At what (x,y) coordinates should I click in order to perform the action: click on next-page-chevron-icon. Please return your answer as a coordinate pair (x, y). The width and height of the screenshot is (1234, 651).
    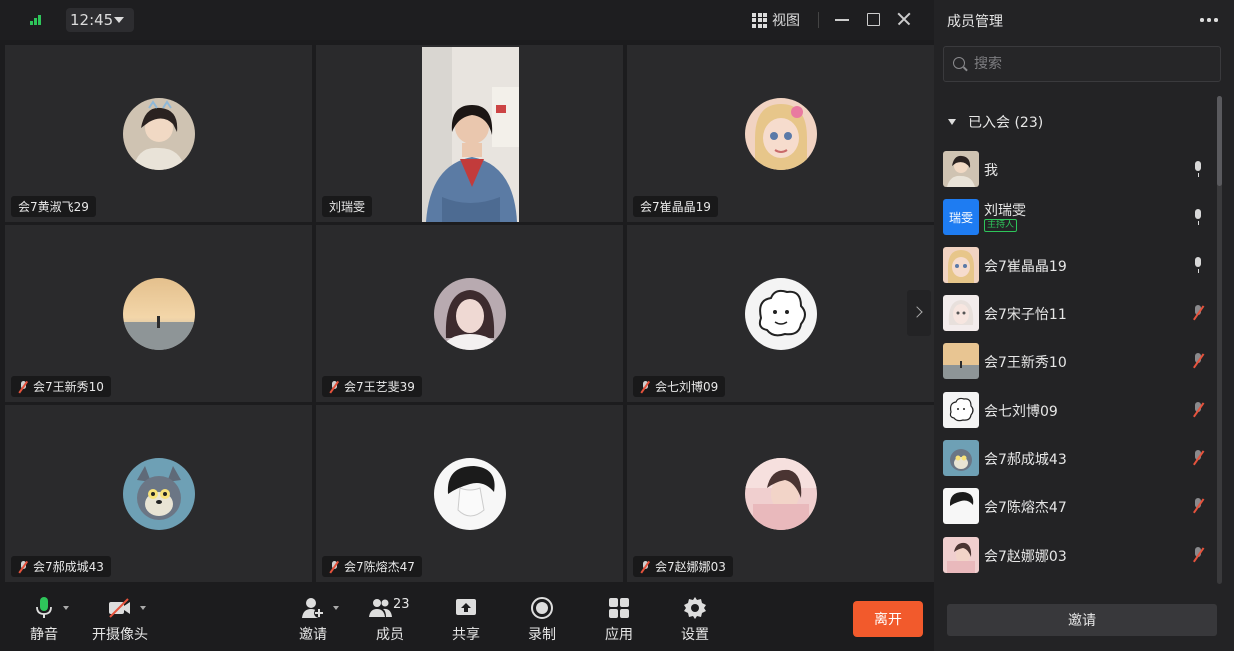
    Looking at the image, I should click on (919, 313).